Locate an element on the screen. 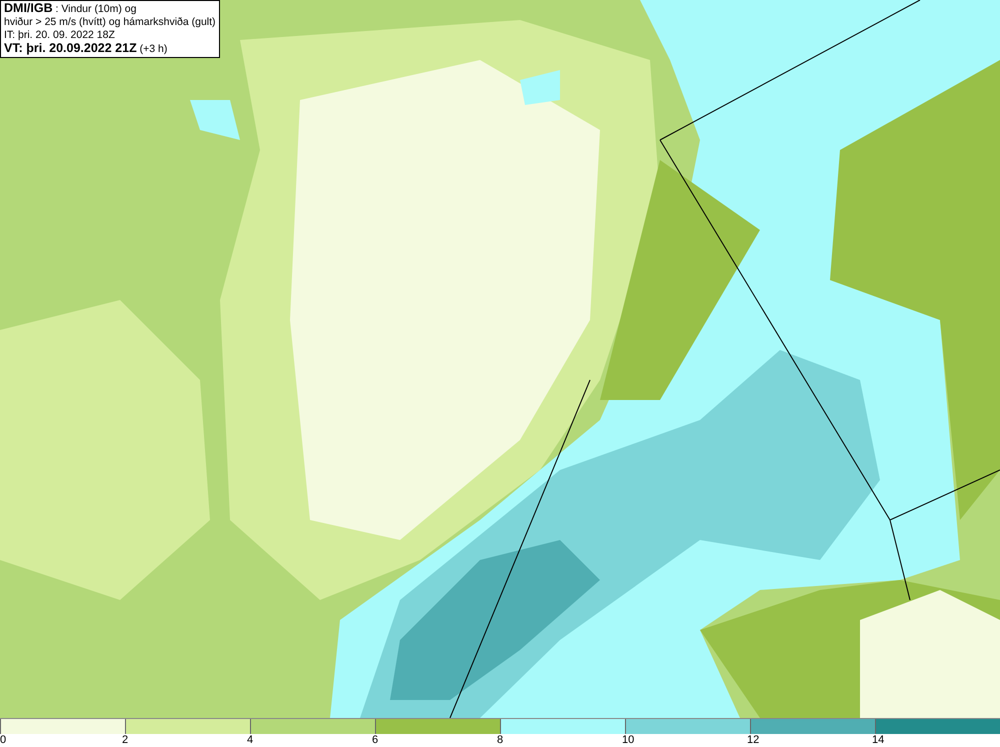 Image resolution: width=1000 pixels, height=747 pixels. caption-line: DMI/IGB : Vindur (10m) og is located at coordinates (71, 9).